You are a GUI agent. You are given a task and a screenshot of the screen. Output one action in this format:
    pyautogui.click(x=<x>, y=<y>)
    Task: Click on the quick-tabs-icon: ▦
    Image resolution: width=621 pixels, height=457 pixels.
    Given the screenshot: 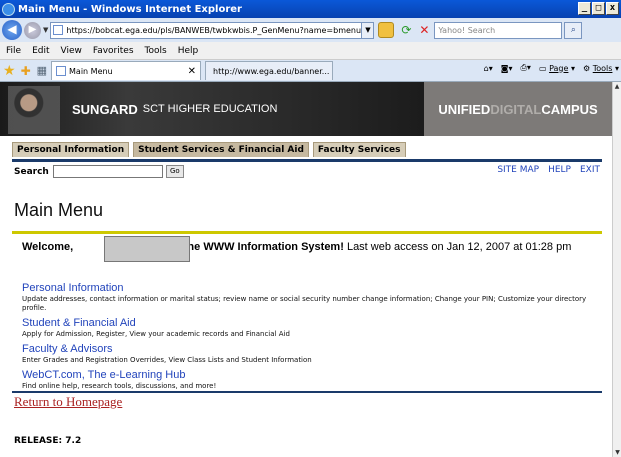 What is the action you would take?
    pyautogui.click(x=42, y=70)
    